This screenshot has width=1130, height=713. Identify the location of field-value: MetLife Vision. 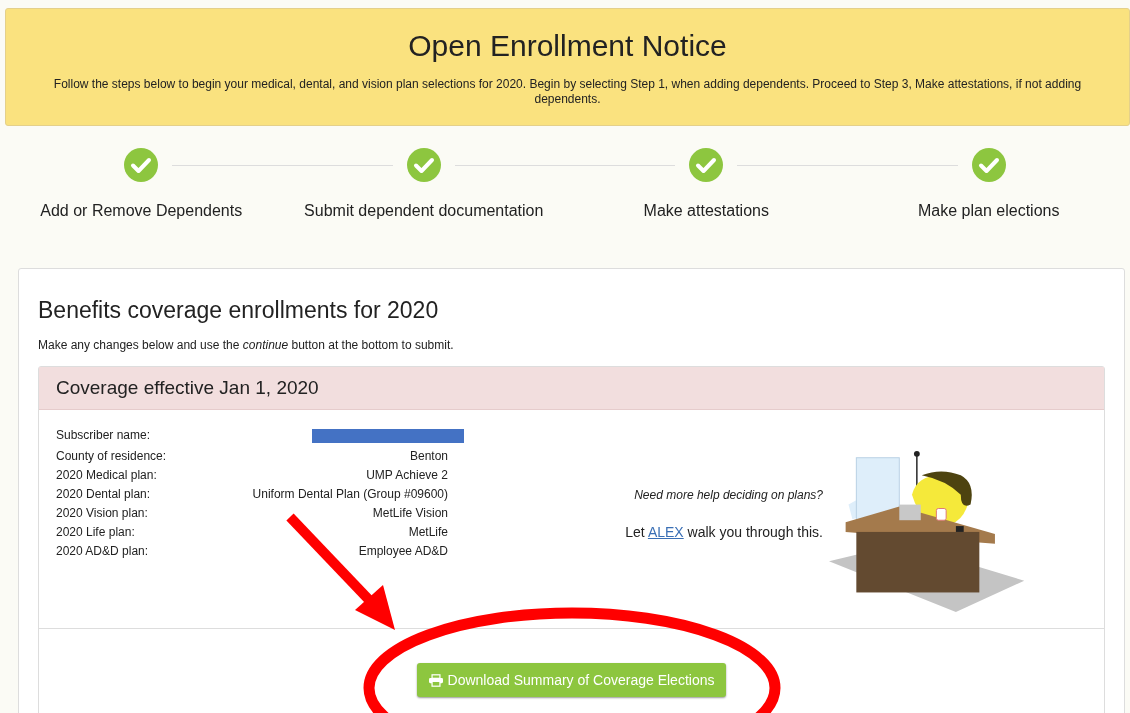
(410, 513).